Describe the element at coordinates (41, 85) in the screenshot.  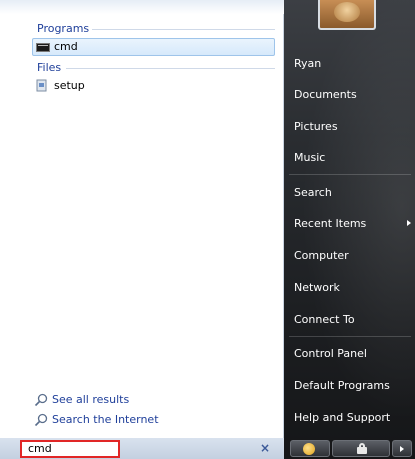
I see `setup-icon` at that location.